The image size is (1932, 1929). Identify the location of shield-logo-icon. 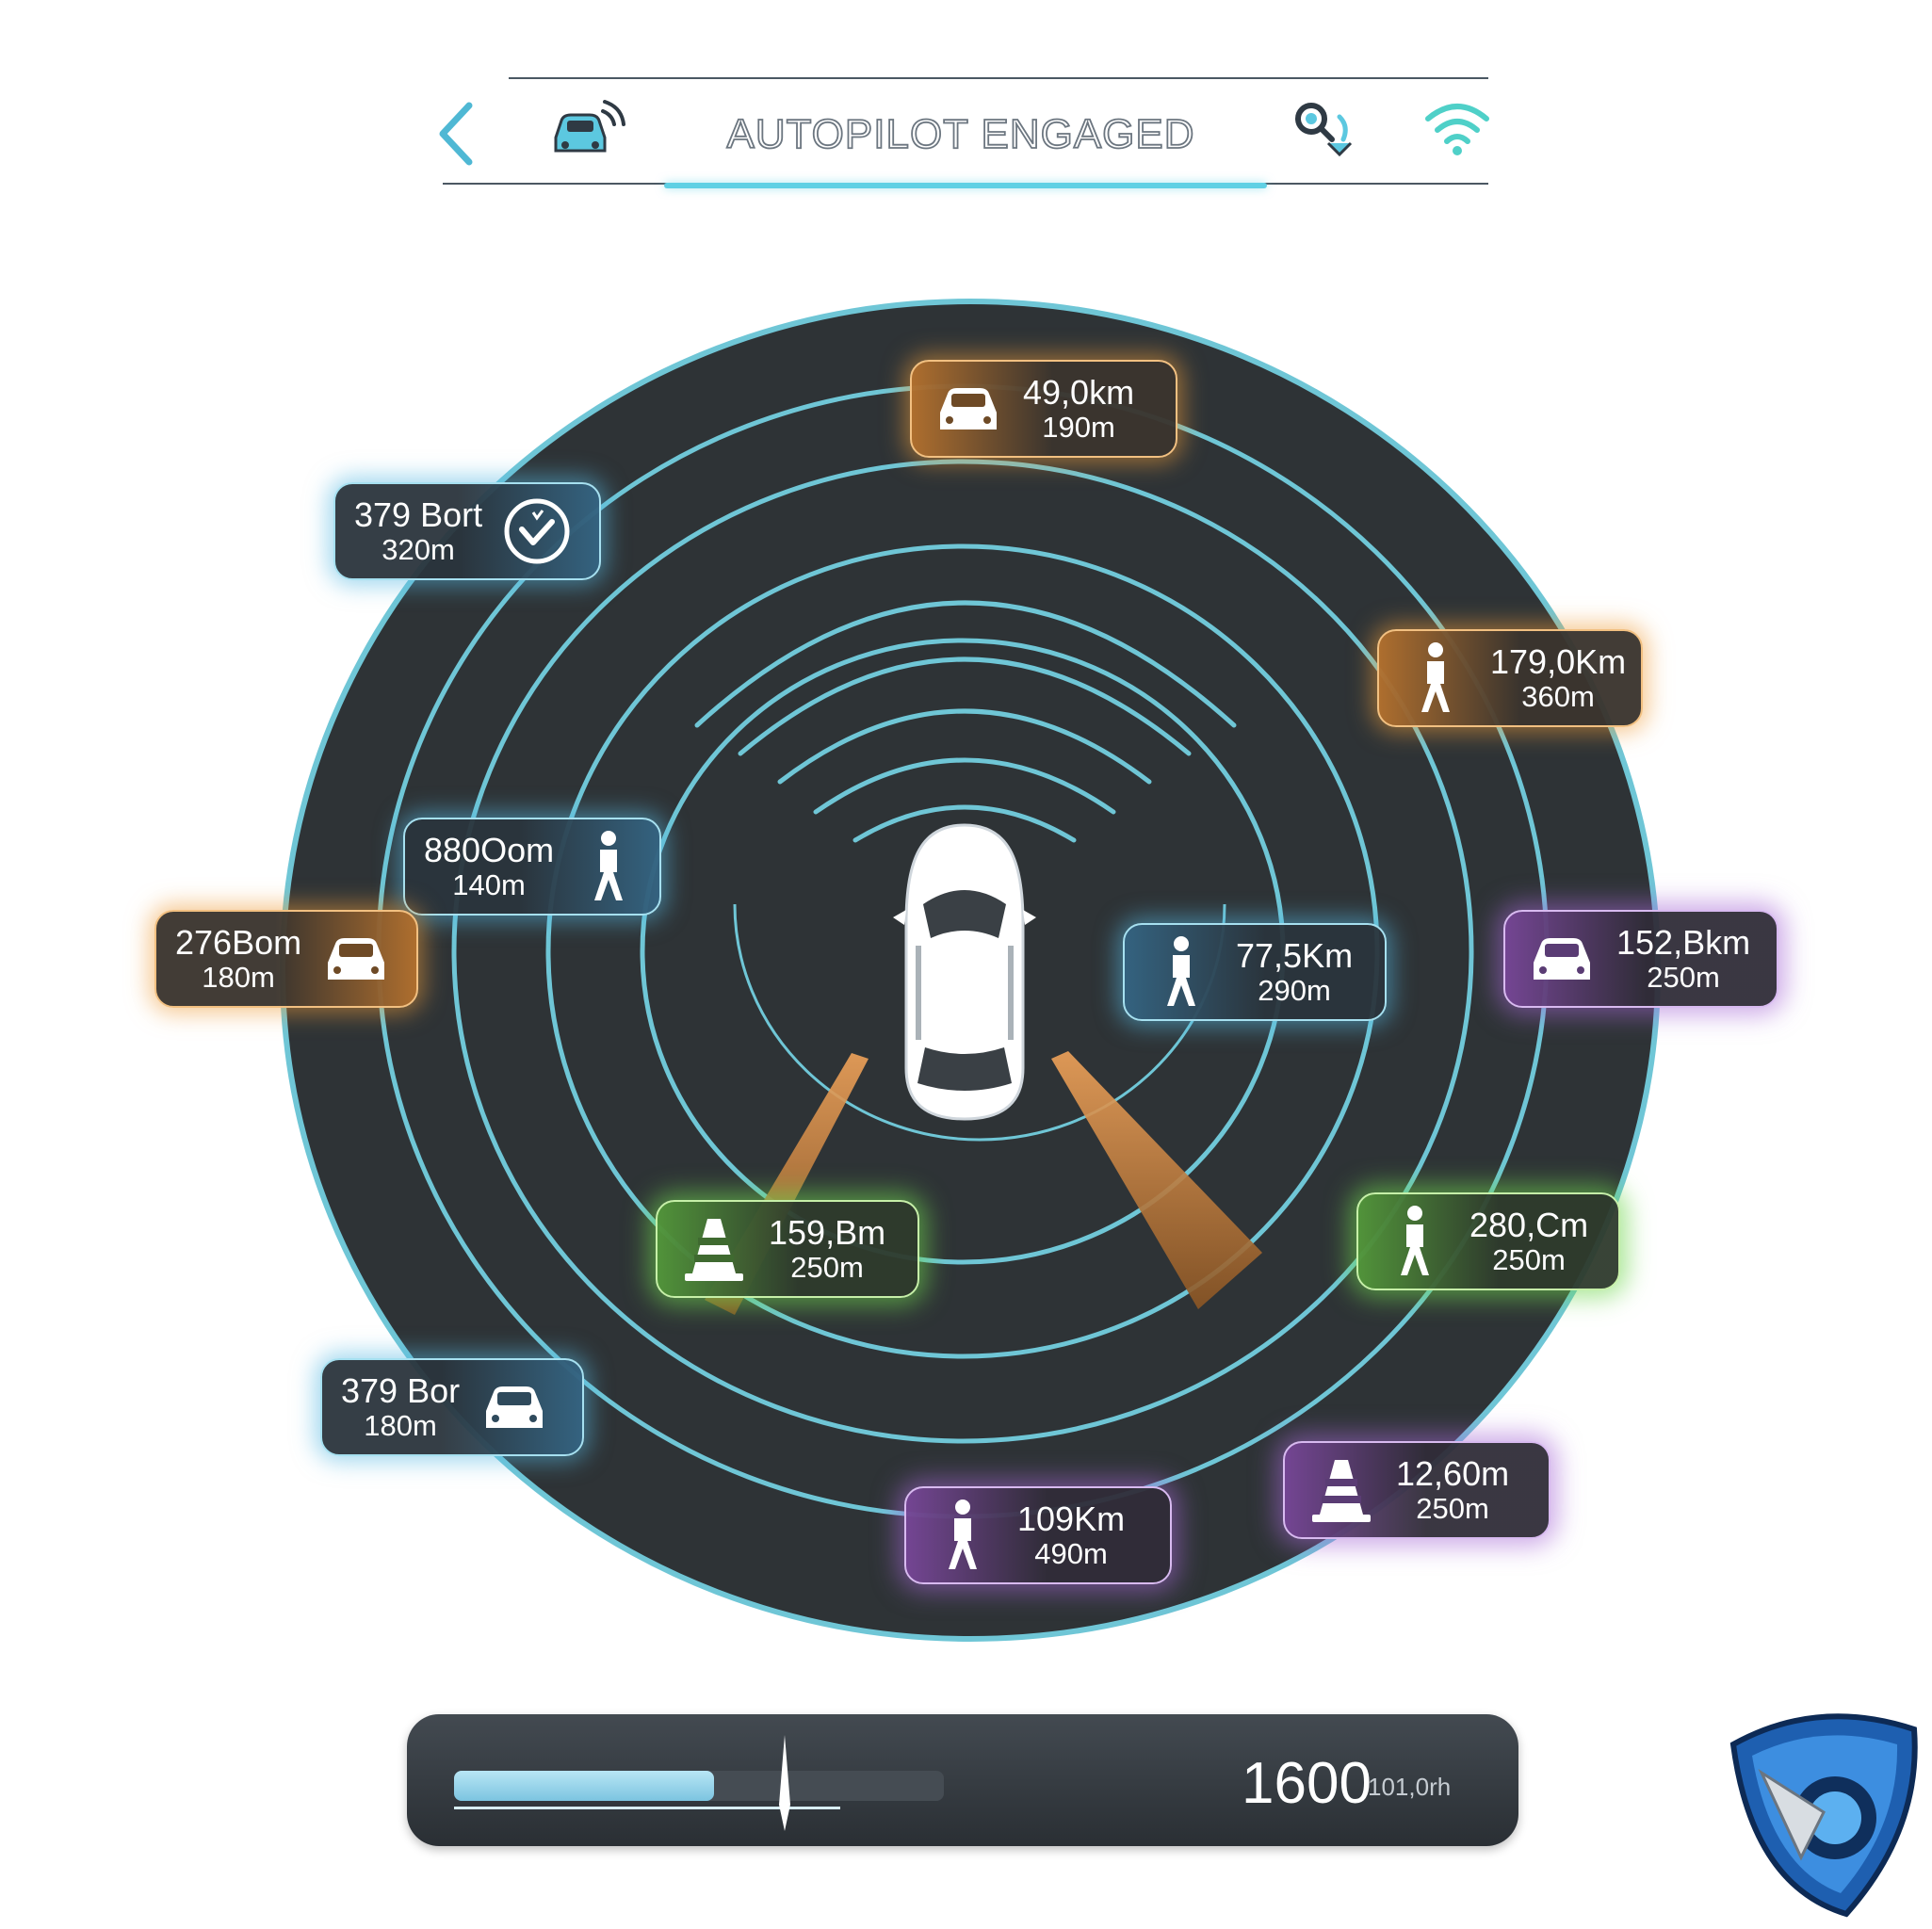
(1823, 1815).